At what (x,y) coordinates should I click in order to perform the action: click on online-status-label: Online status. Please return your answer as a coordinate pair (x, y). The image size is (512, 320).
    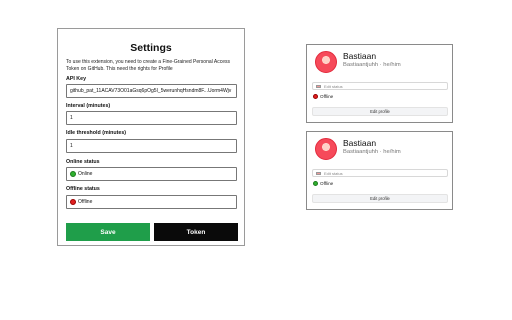
    Looking at the image, I should click on (83, 162).